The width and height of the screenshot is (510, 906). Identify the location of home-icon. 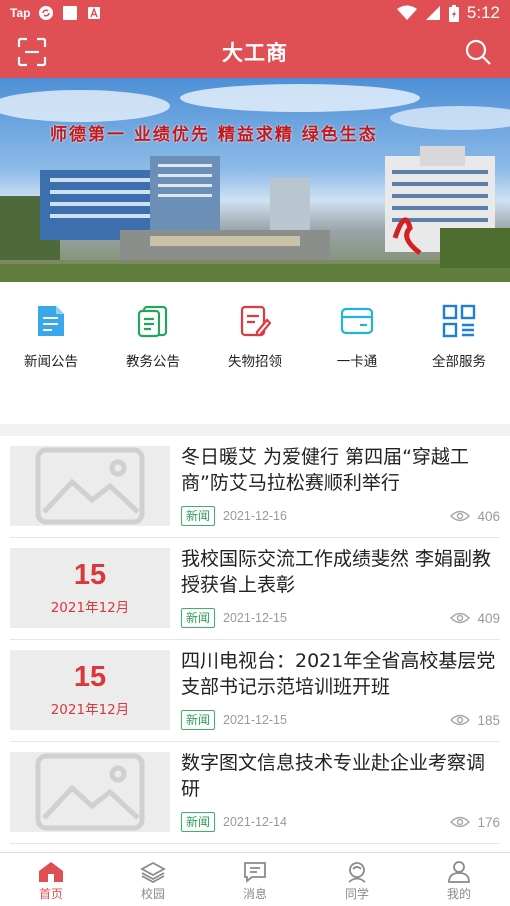
(51, 872).